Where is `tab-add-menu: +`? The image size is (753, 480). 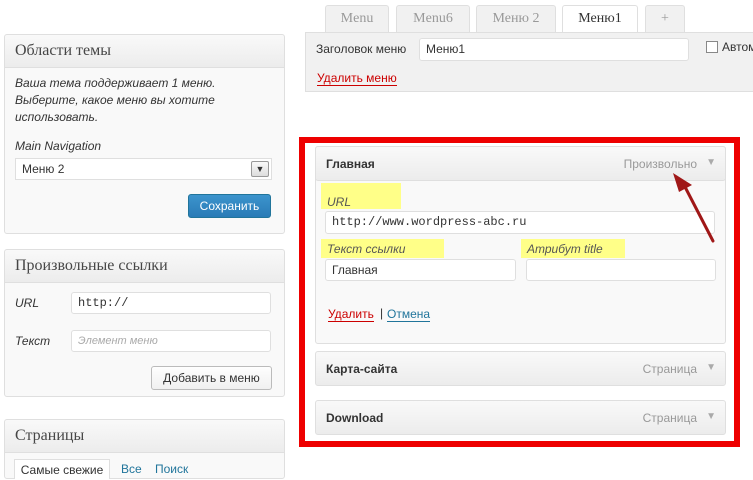 tab-add-menu: + is located at coordinates (665, 18).